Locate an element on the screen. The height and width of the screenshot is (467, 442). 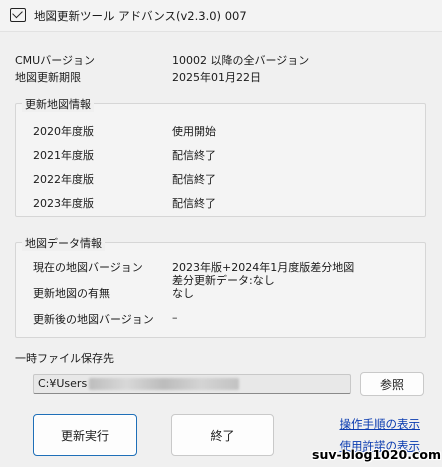
has-update-label: 更新地図の有無 is located at coordinates (71, 293).